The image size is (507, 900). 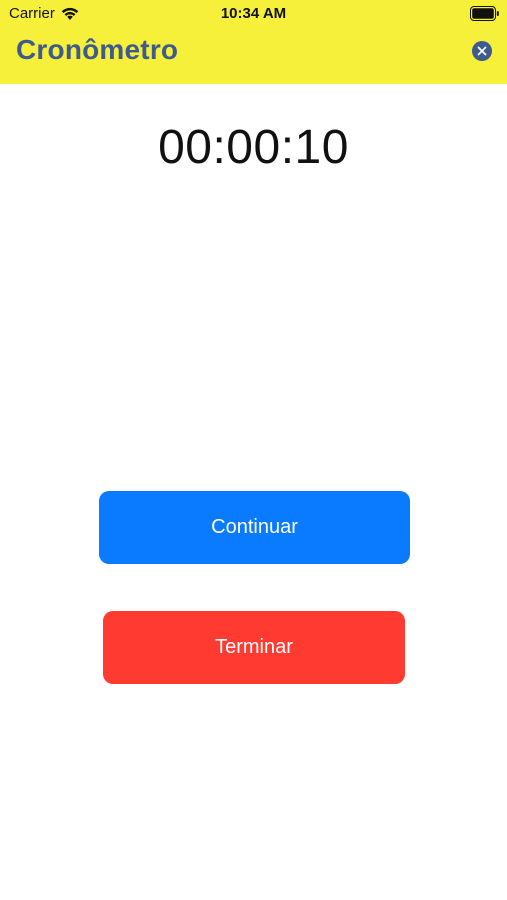 What do you see at coordinates (97, 49) in the screenshot?
I see `page-title: Cronômetro` at bounding box center [97, 49].